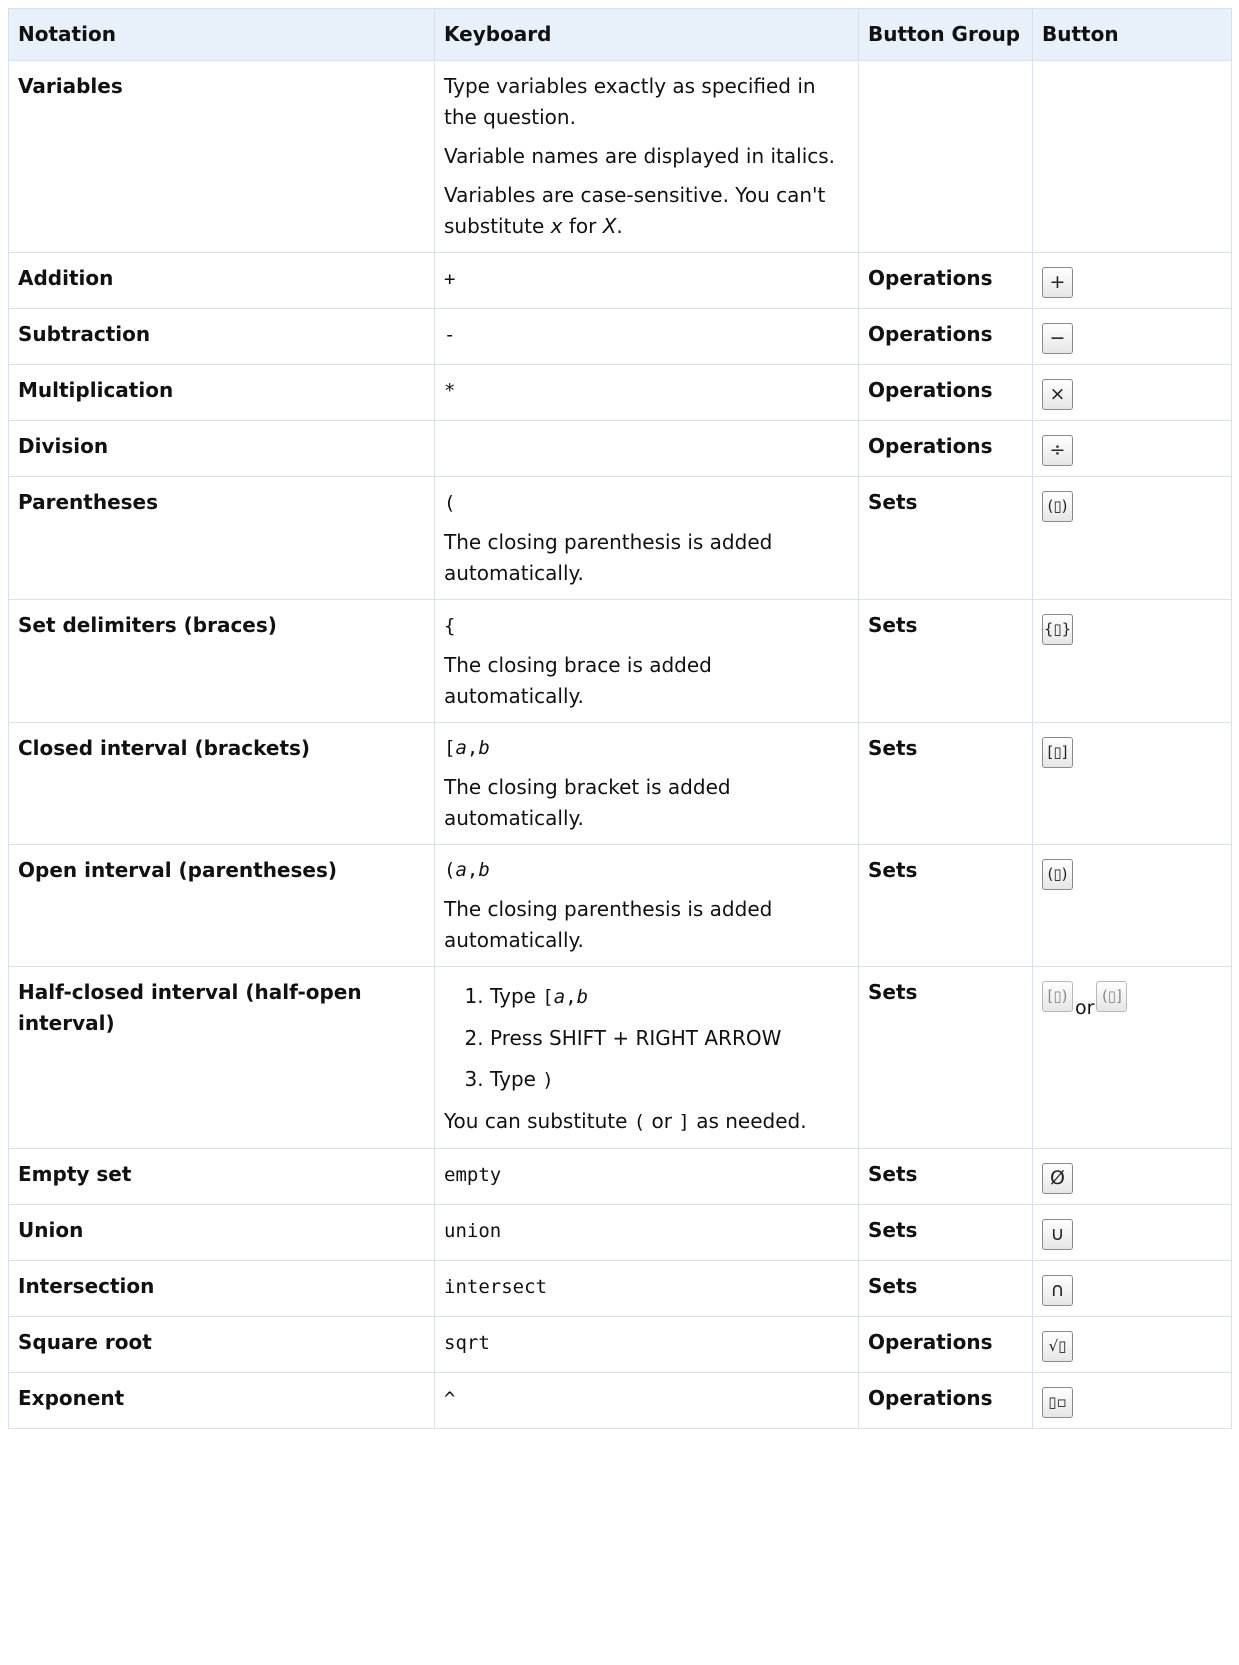  What do you see at coordinates (1057, 506) in the screenshot?
I see `parentheses-button-icon: (▯)` at bounding box center [1057, 506].